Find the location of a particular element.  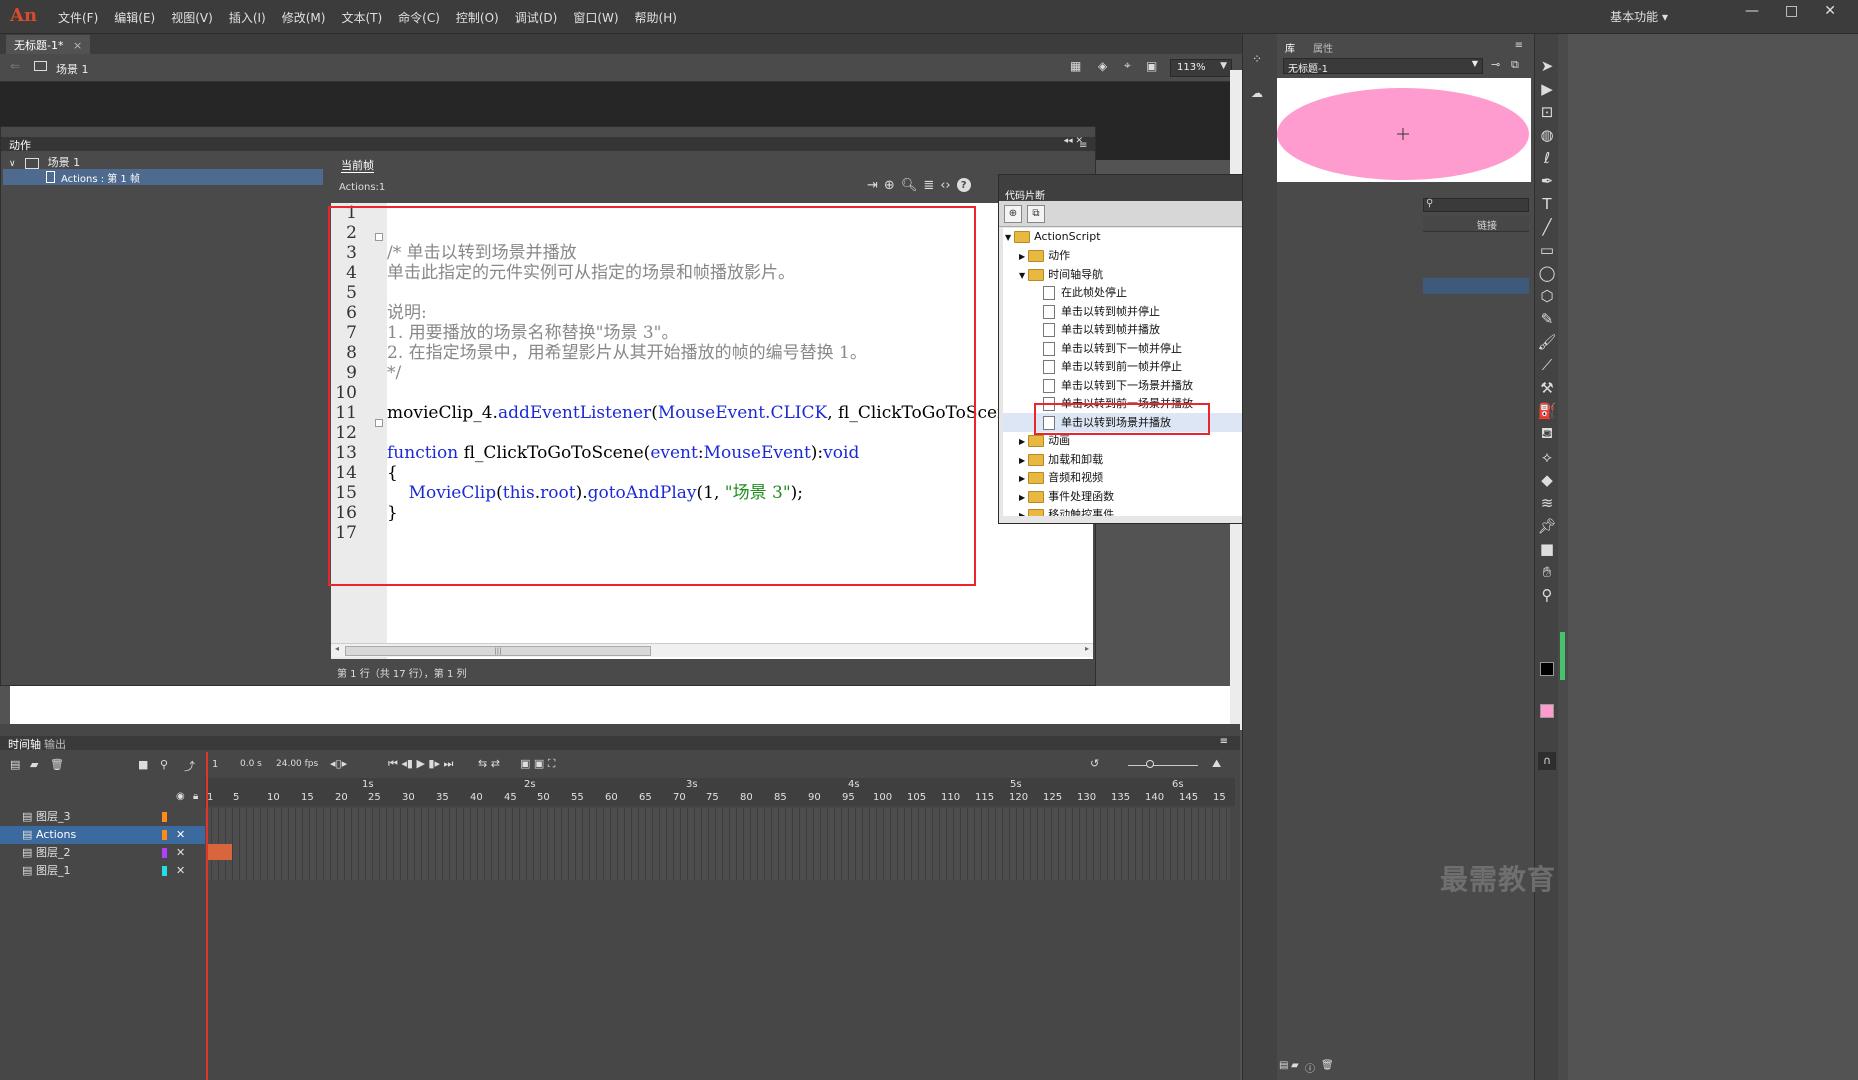

camera-tool-icon: ■ is located at coordinates (1547, 548).